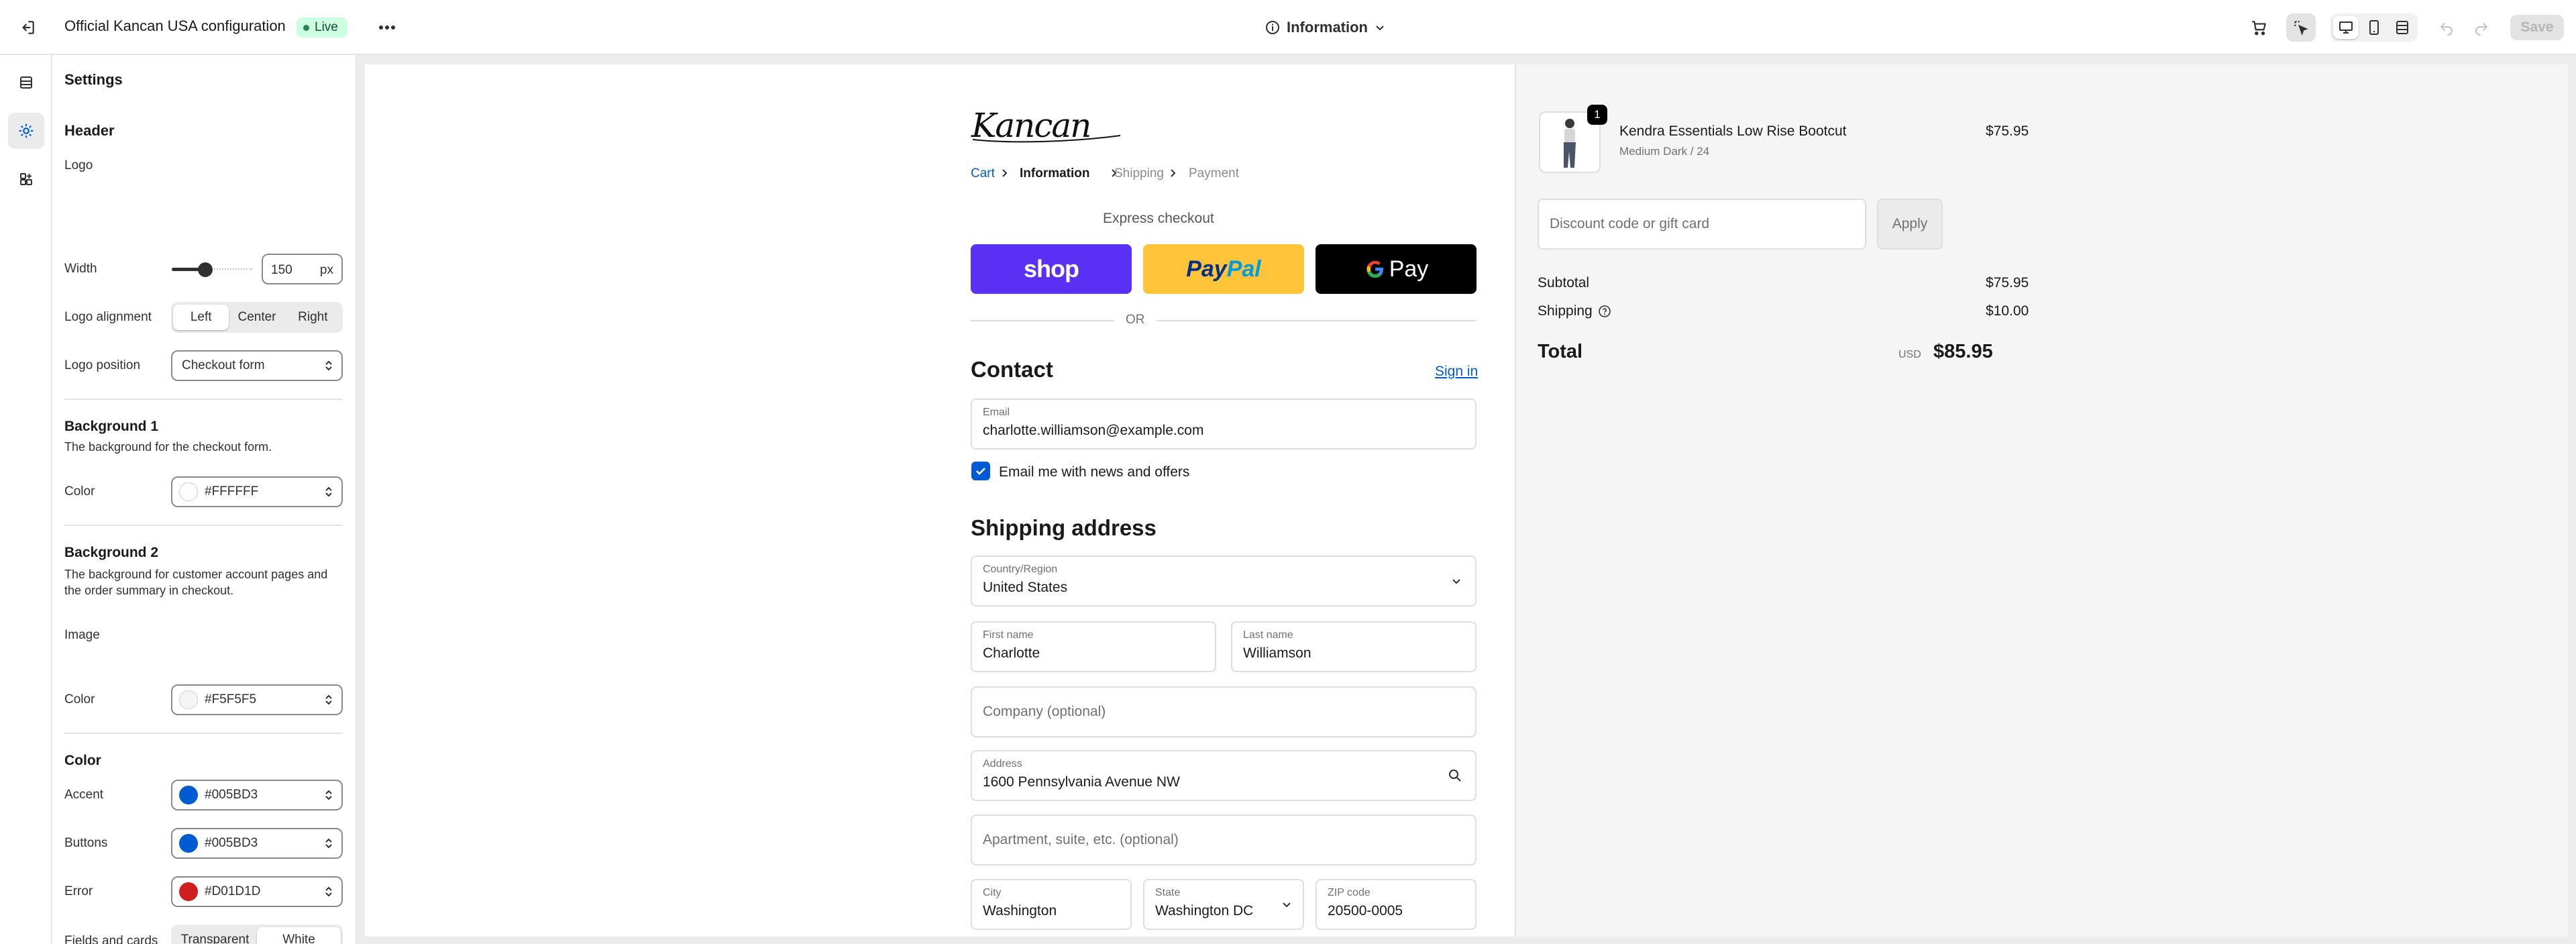 The height and width of the screenshot is (944, 2576). Describe the element at coordinates (231, 795) in the screenshot. I see `accent-color-value: #005BD3` at that location.